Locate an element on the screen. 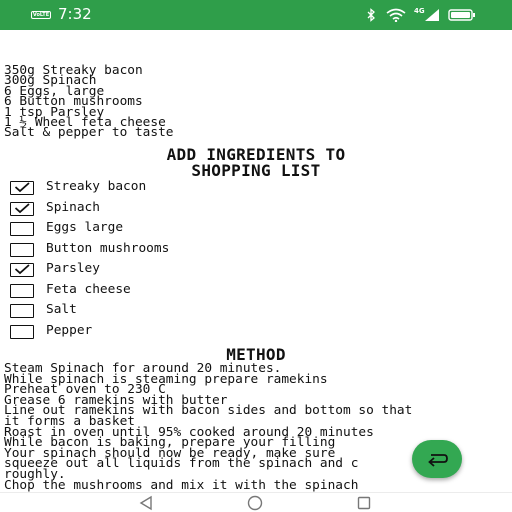  navigation-bar is located at coordinates (256, 502).